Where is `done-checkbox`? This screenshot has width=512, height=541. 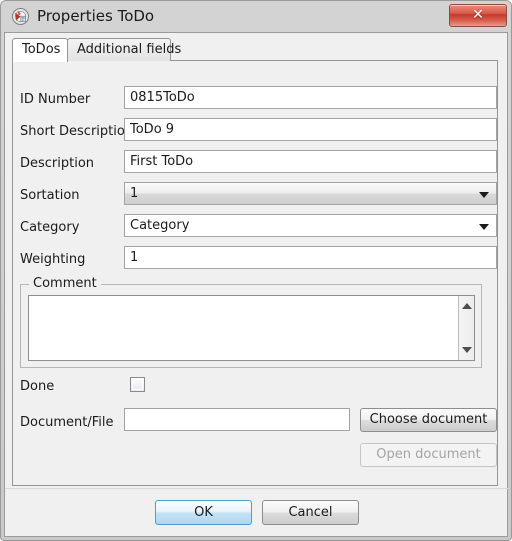
done-checkbox is located at coordinates (137, 384).